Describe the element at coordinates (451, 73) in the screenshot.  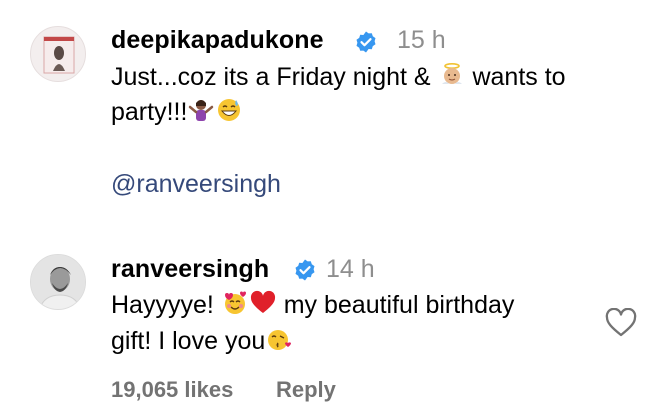
I see `baby-angel-emoji` at that location.